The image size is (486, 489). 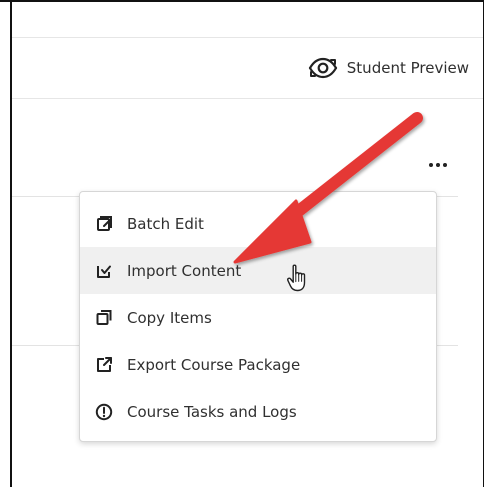 What do you see at coordinates (6, 244) in the screenshot?
I see `left-edge-divider` at bounding box center [6, 244].